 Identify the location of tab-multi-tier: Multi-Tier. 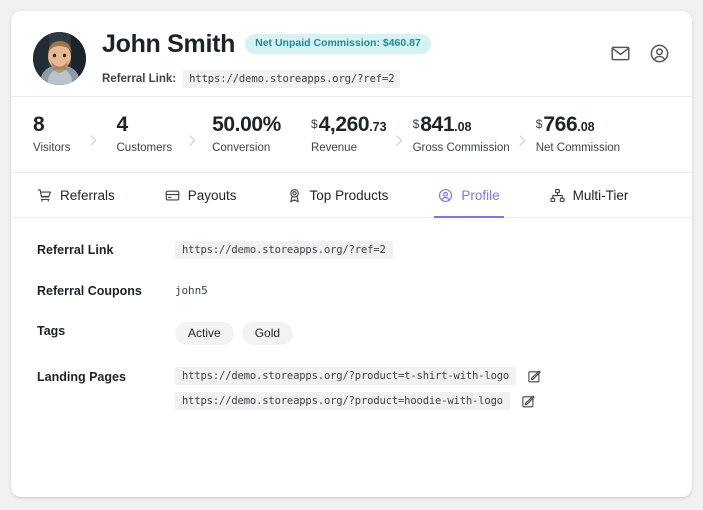
(589, 195).